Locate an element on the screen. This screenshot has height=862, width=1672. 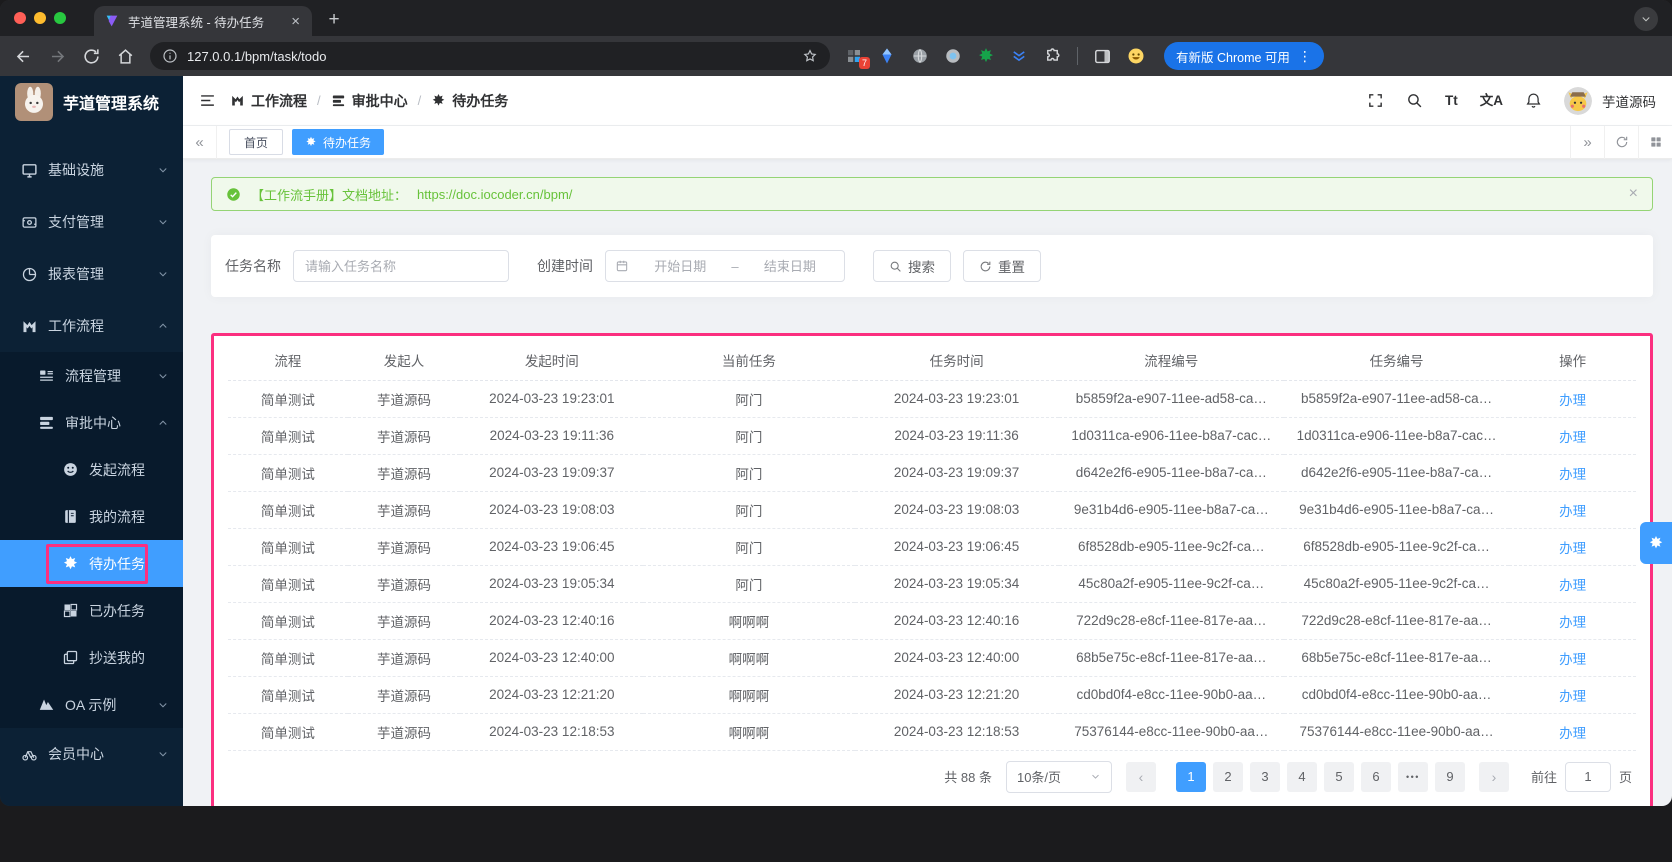
alert-link: https://doc.iocoder.cn/bpm/ is located at coordinates (494, 194).